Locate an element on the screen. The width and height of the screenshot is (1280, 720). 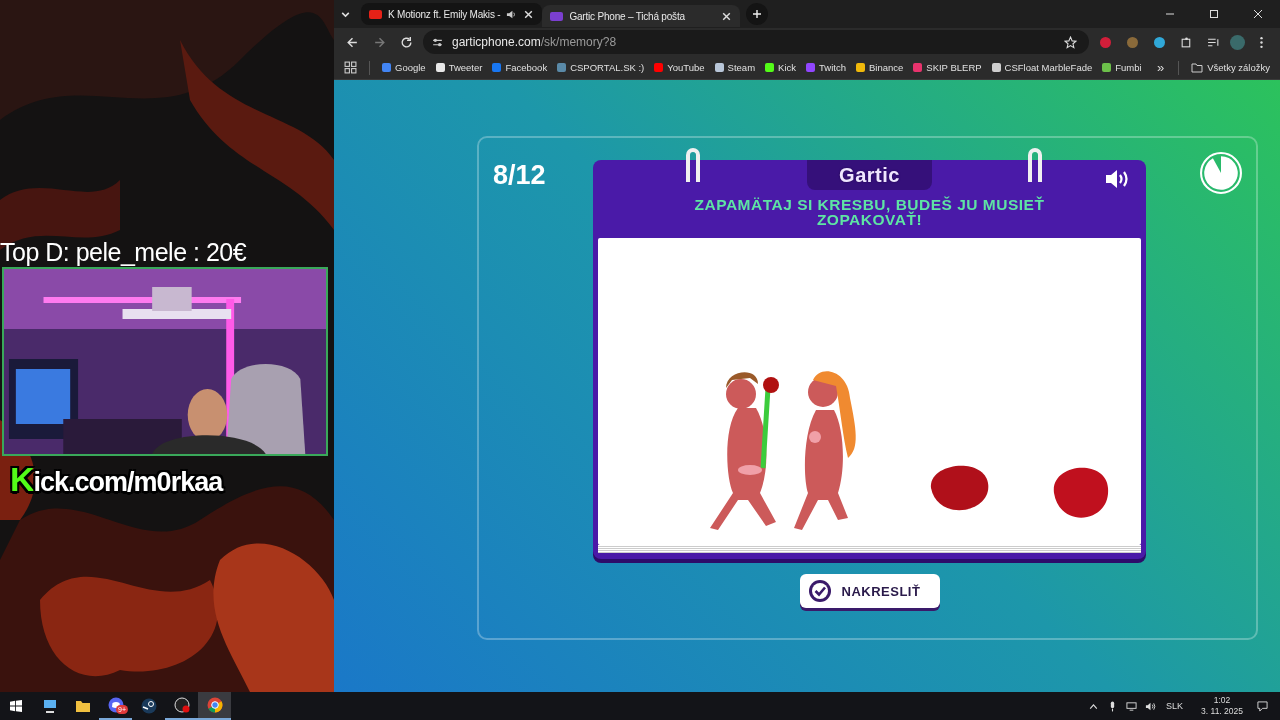
plus-icon is located at coordinates (756, 14).